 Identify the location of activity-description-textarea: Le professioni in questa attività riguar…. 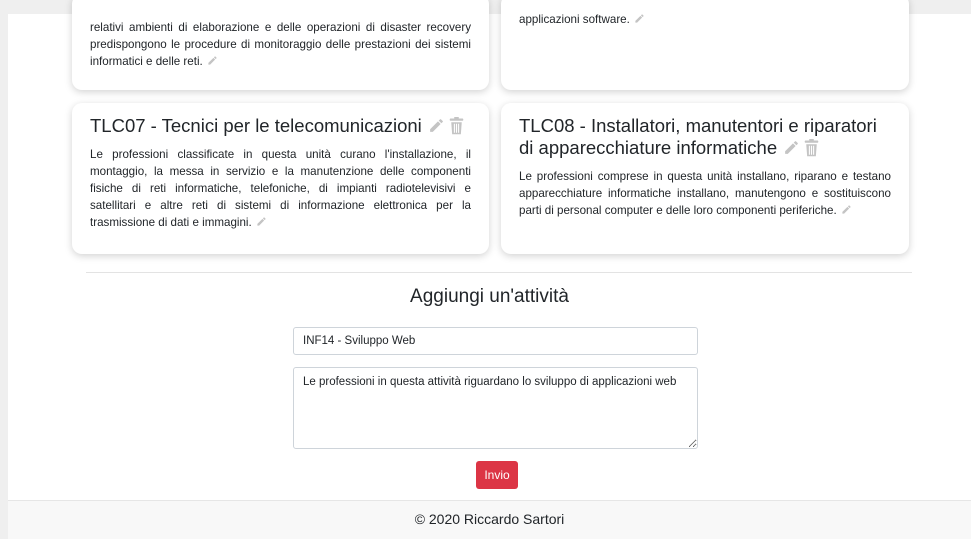
(495, 408).